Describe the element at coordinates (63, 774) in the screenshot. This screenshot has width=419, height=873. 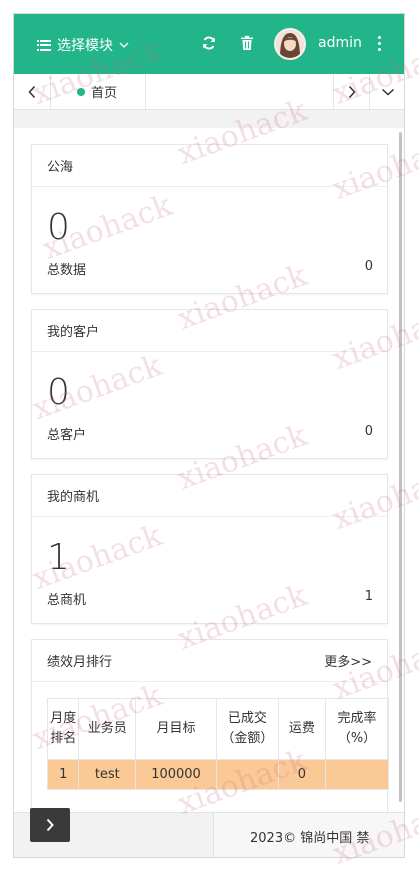
I see `table-cell: 1` at that location.